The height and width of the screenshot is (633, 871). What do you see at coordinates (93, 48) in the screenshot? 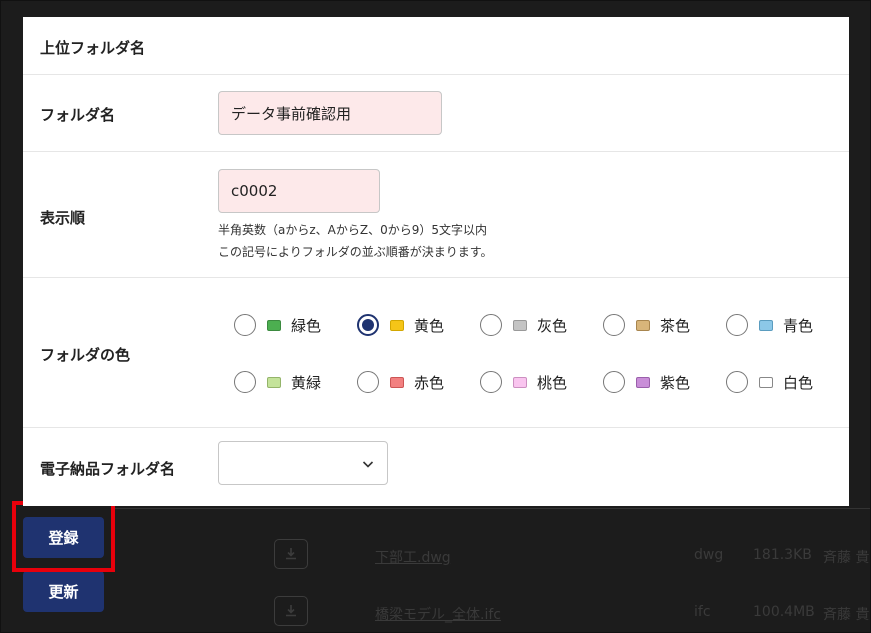
I see `parent-folder-label: 上位フォルダ名` at bounding box center [93, 48].